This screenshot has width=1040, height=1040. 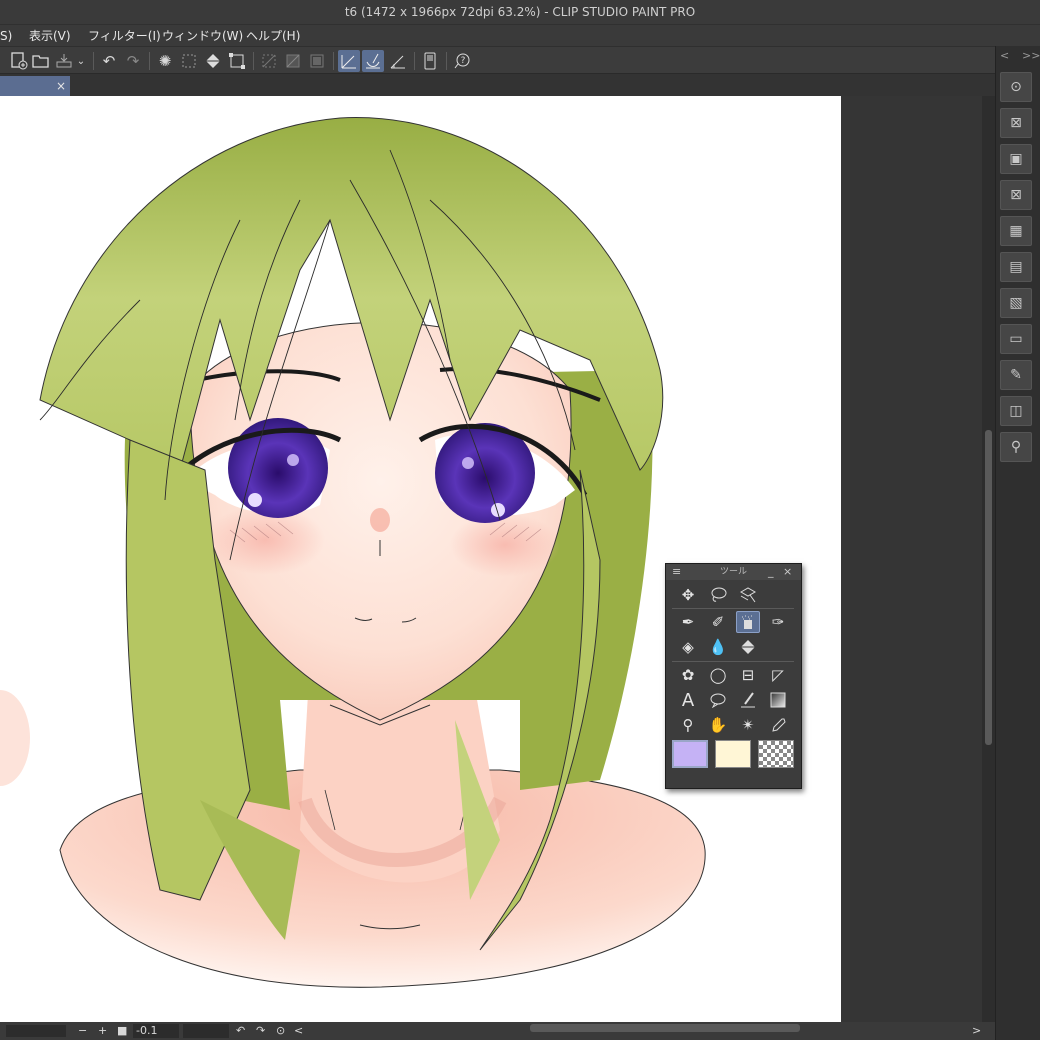 I want to click on rotate-right-button: ↷, so click(x=260, y=1031).